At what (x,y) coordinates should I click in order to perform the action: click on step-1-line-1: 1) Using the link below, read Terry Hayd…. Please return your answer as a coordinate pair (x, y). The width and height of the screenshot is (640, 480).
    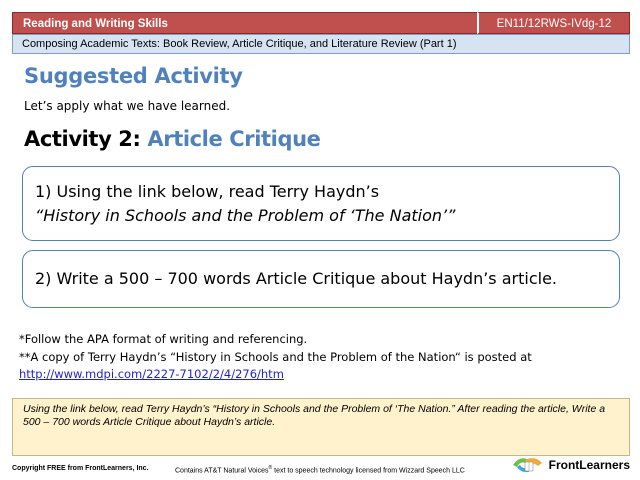
    Looking at the image, I should click on (207, 191).